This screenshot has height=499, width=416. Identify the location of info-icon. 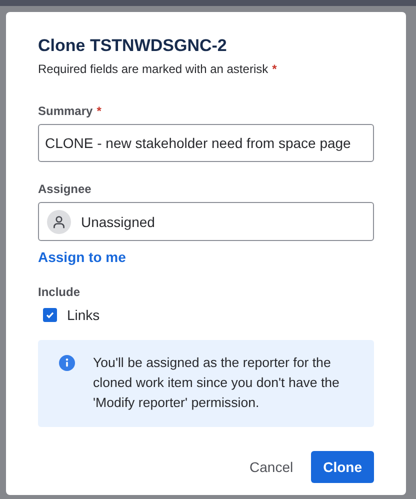
(67, 363).